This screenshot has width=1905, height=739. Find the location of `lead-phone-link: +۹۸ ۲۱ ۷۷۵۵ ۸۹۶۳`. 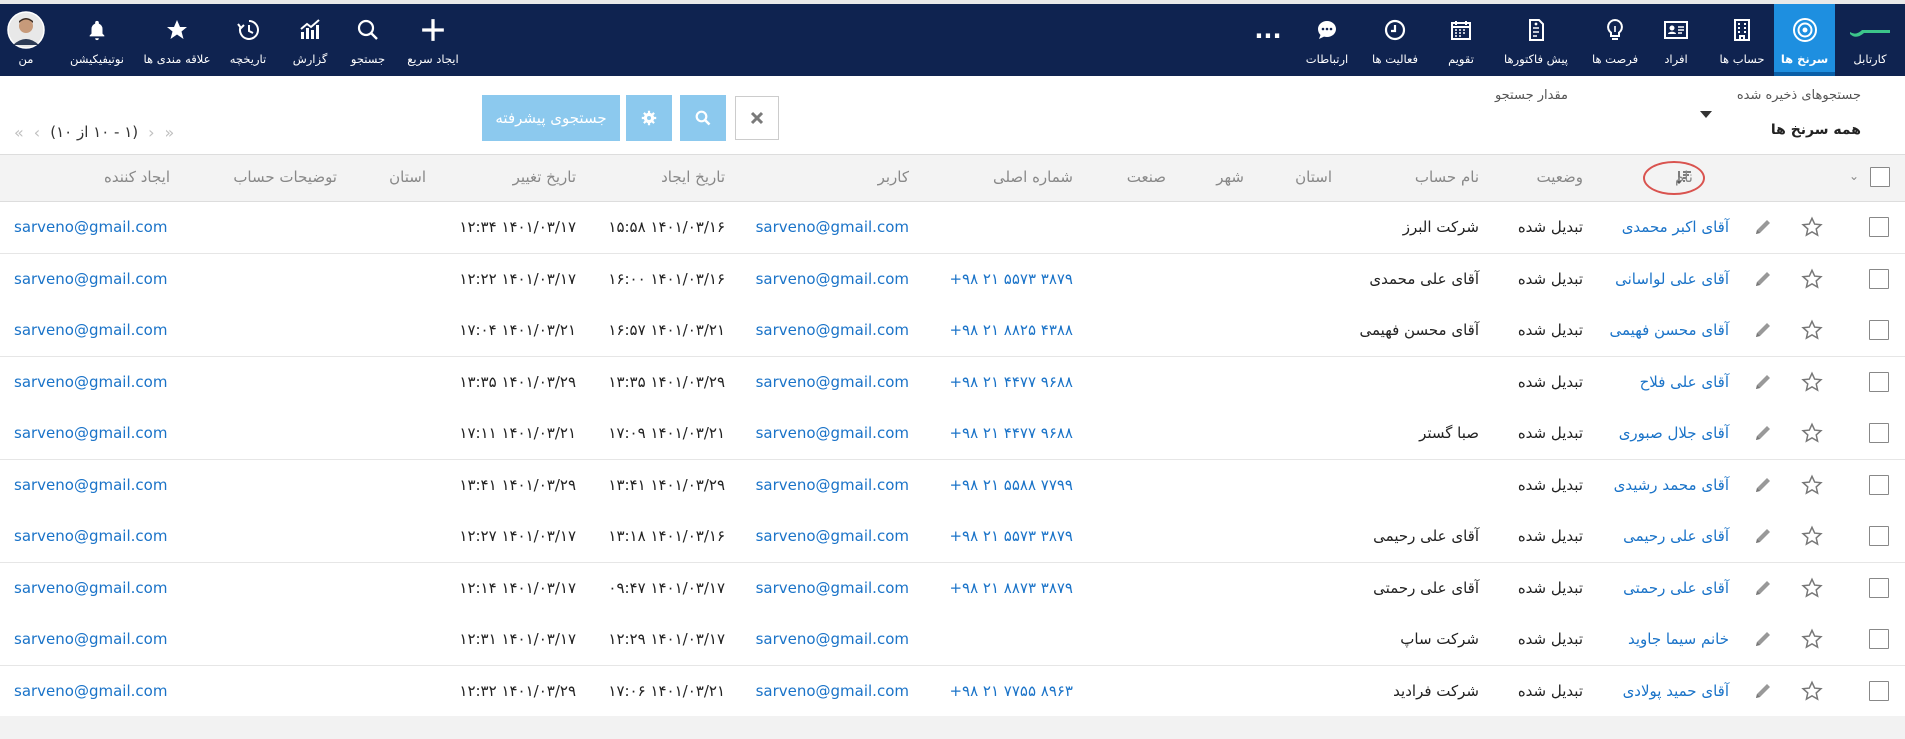

lead-phone-link: +۹۸ ۲۱ ۷۷۵۵ ۸۹۶۳ is located at coordinates (1011, 691).